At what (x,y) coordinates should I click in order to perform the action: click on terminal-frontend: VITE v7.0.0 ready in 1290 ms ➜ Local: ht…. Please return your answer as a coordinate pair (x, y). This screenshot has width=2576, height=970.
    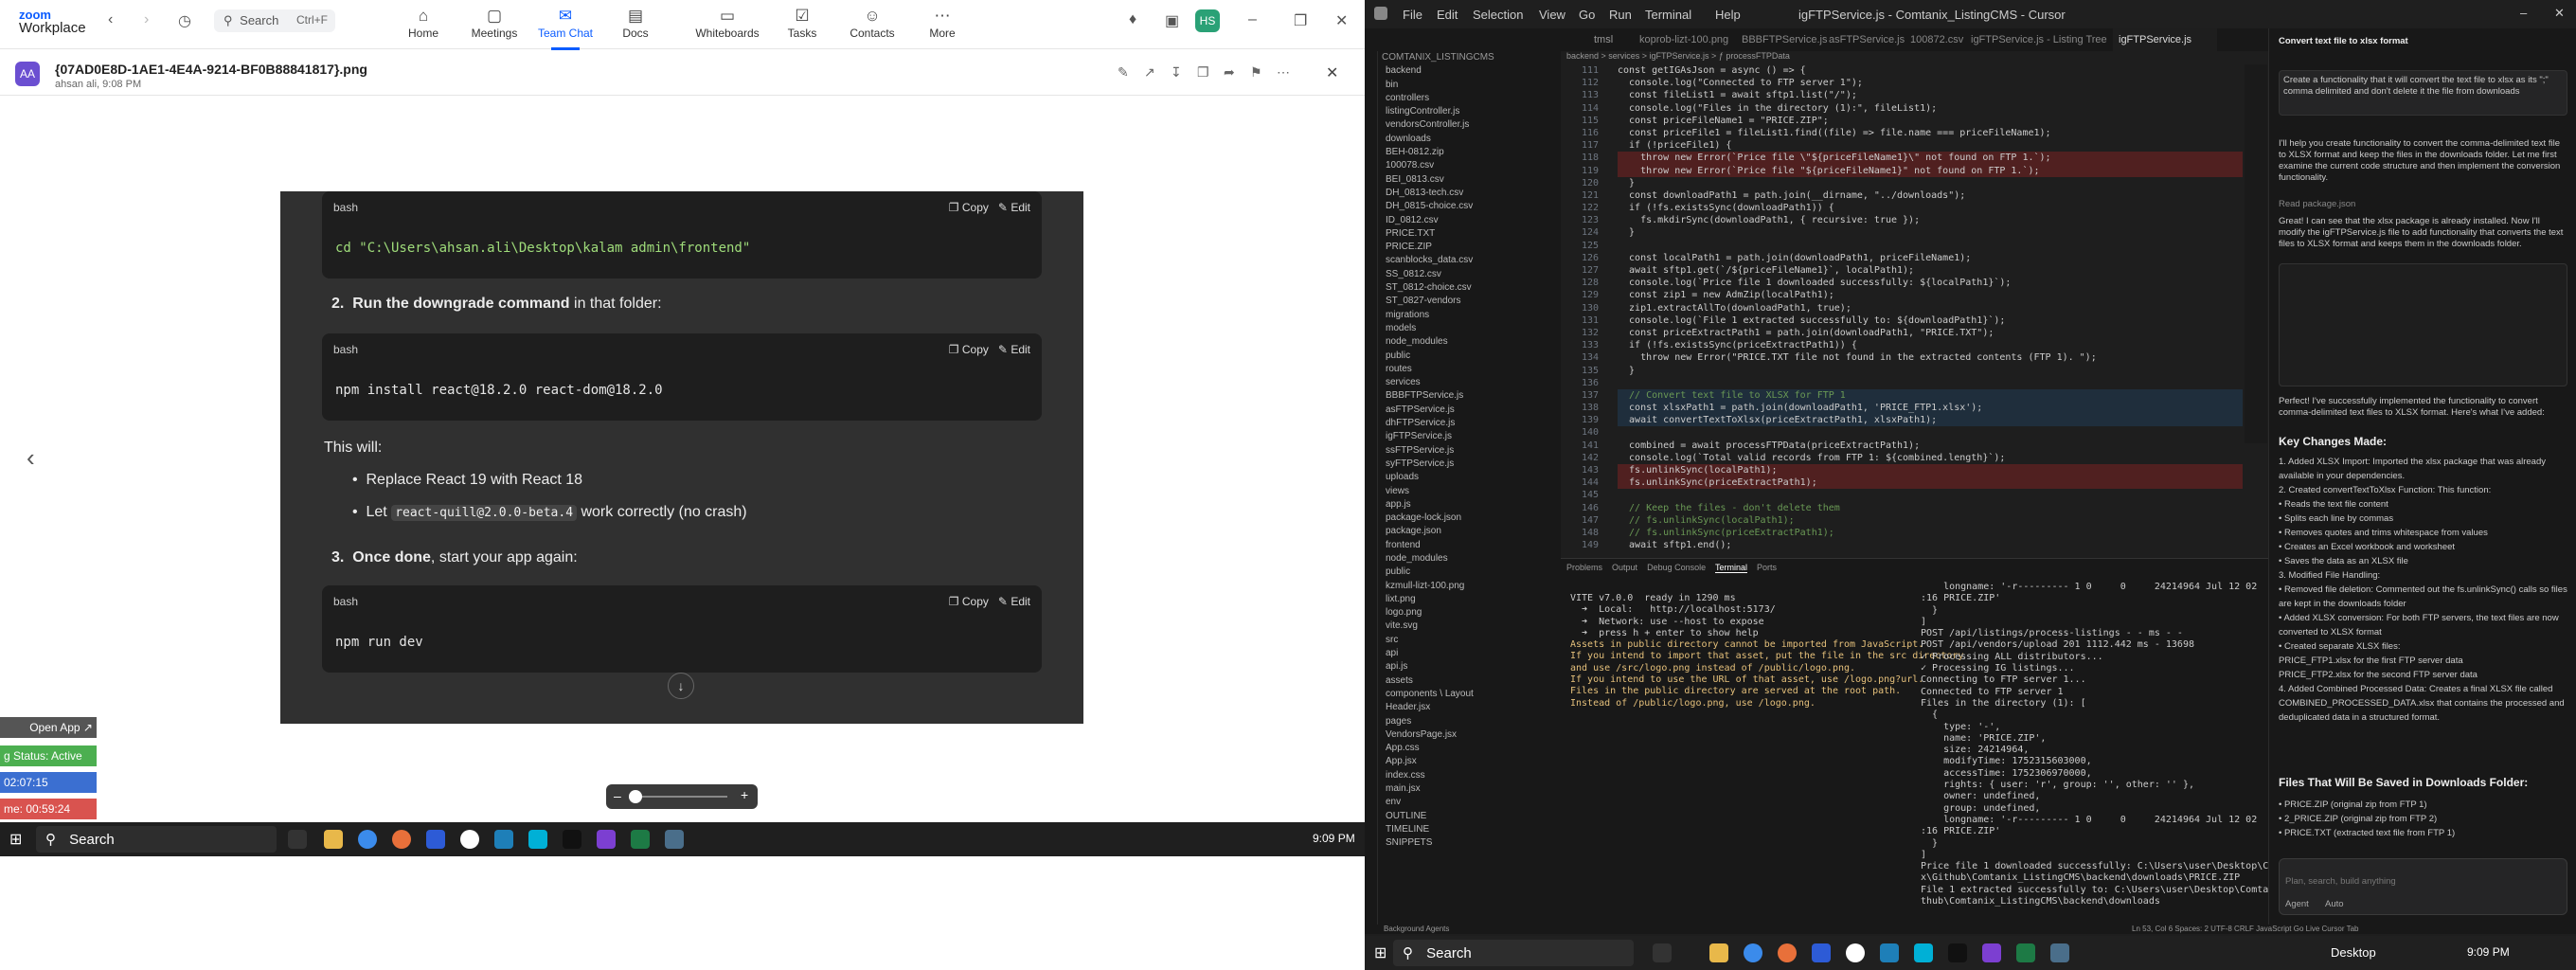
    Looking at the image, I should click on (1766, 651).